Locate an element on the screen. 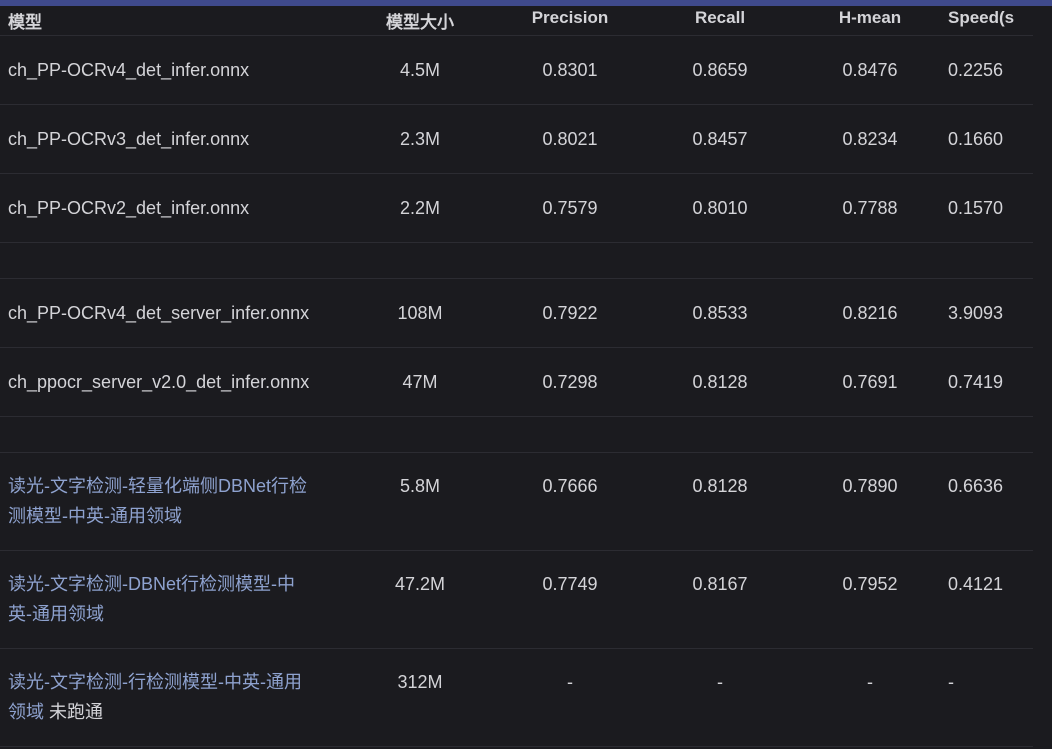  cell-hmean: 0.8216 is located at coordinates (870, 313).